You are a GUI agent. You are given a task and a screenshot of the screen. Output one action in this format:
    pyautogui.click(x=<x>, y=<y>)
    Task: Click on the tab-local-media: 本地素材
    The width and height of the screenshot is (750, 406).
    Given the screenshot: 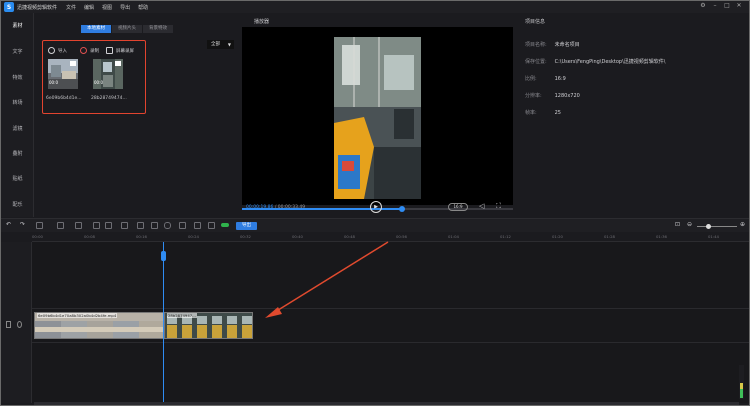 What is the action you would take?
    pyautogui.click(x=96, y=29)
    